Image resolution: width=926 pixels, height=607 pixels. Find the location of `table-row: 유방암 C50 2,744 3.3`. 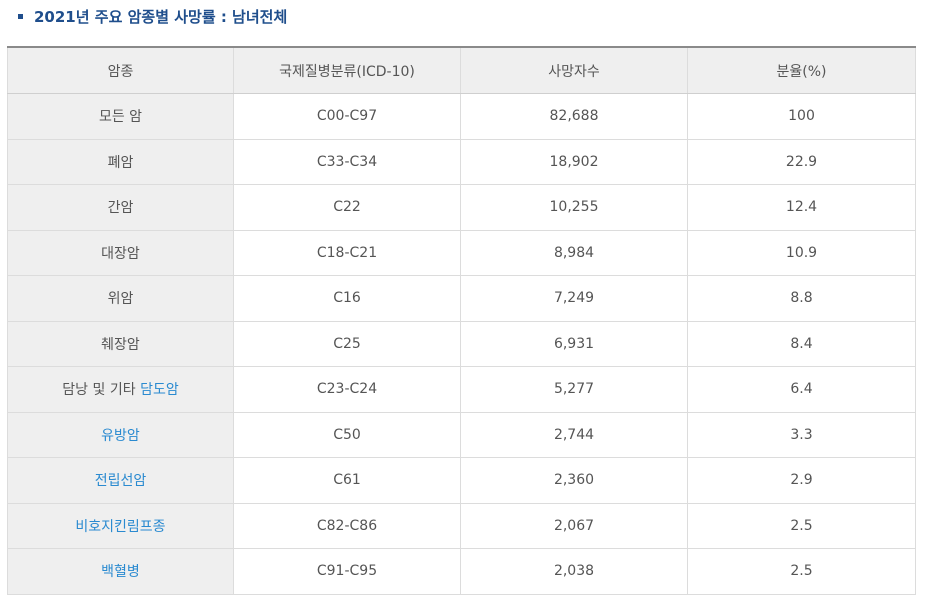

table-row: 유방암 C50 2,744 3.3 is located at coordinates (461, 434).